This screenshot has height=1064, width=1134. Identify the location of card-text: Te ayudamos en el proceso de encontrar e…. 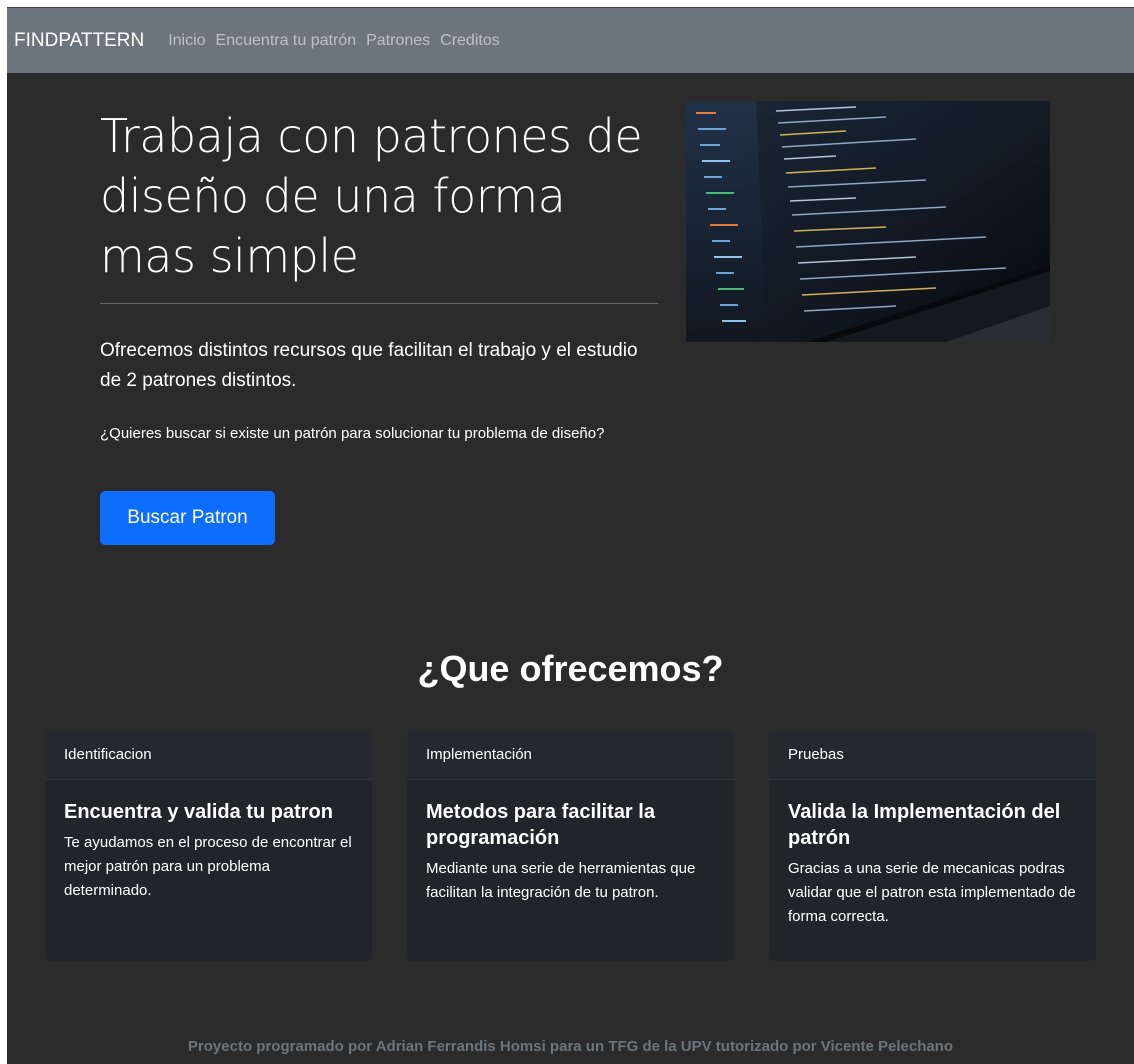
(208, 866).